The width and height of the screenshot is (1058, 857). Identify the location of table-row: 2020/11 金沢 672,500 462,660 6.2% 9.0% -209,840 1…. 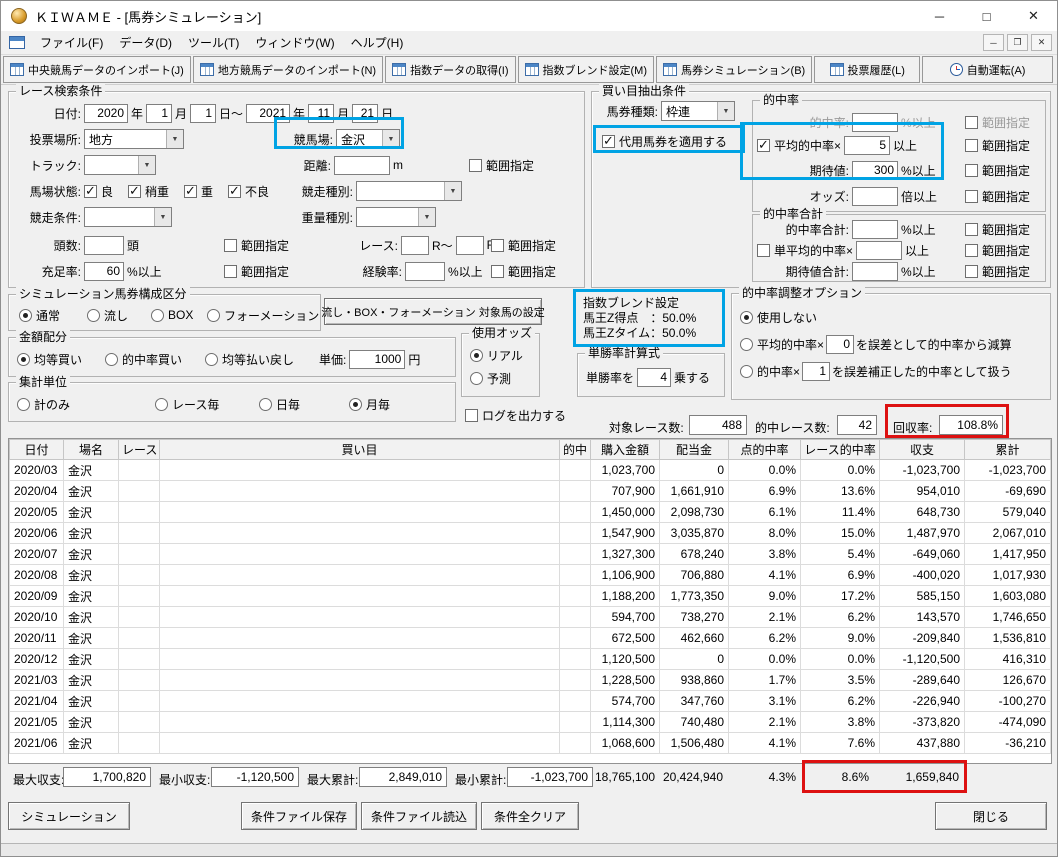
(530, 638).